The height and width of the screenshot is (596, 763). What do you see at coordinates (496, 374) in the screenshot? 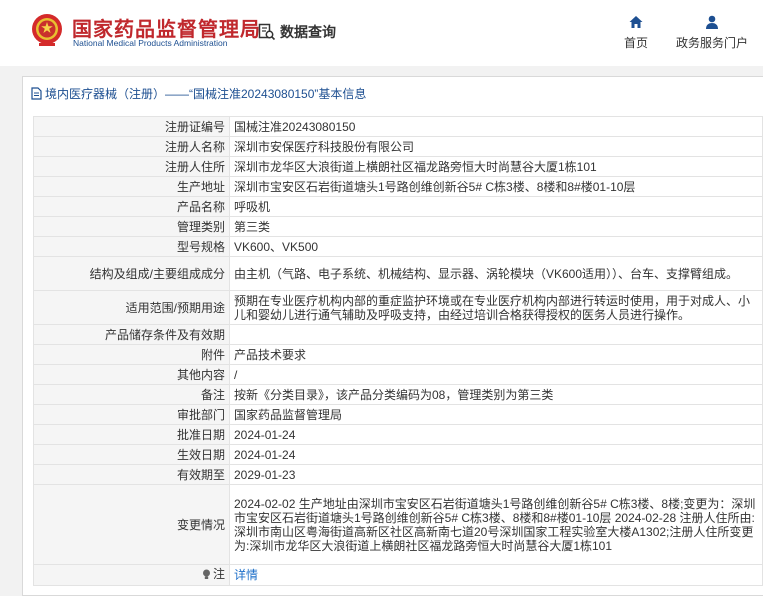
I see `row-value: /` at bounding box center [496, 374].